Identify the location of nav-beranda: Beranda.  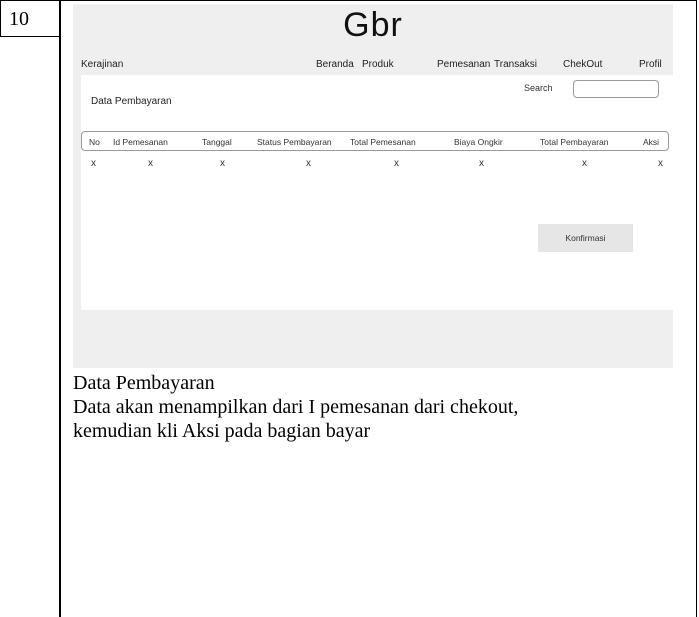
(335, 64).